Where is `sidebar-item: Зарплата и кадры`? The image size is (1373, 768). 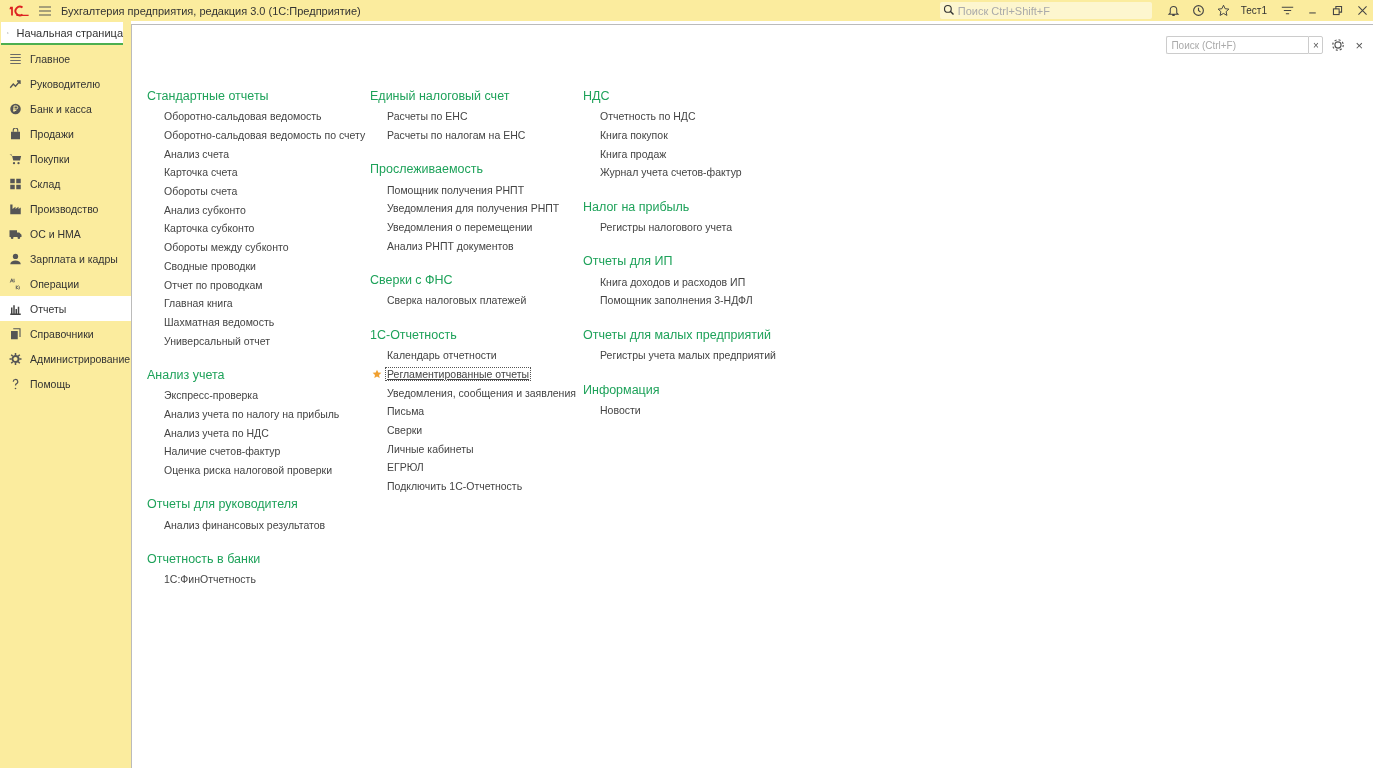 sidebar-item: Зарплата и кадры is located at coordinates (65, 258).